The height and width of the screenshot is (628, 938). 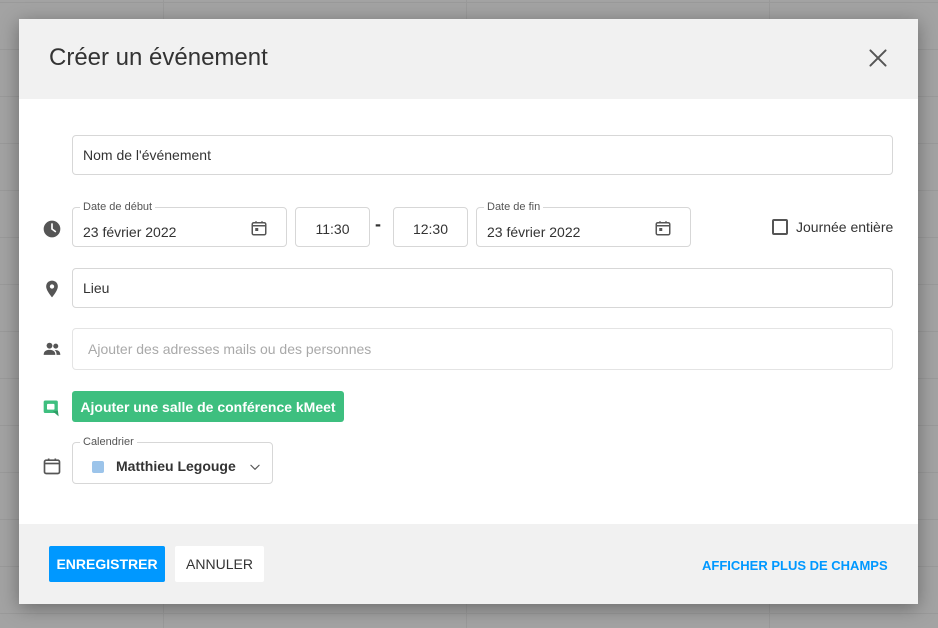 I want to click on kmeet-icon, so click(x=52, y=408).